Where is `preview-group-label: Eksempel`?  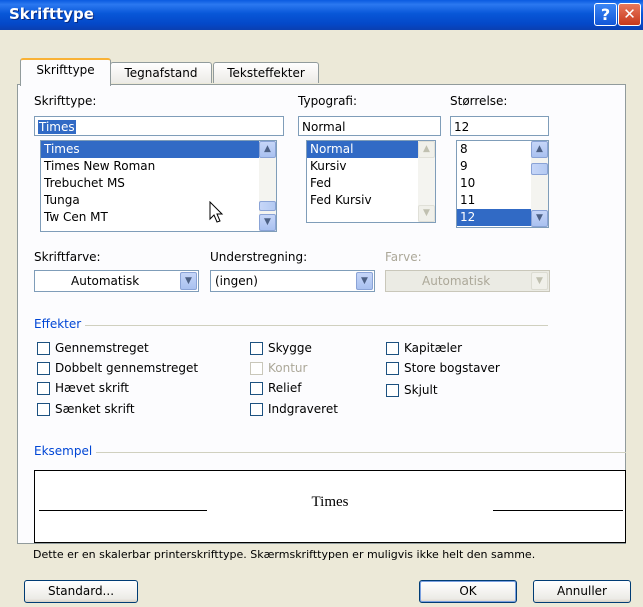 preview-group-label: Eksempel is located at coordinates (65, 451).